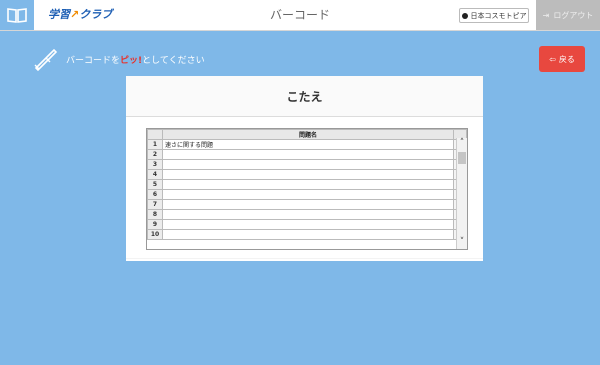 The height and width of the screenshot is (365, 600). What do you see at coordinates (131, 60) in the screenshot?
I see `instruction-emphasis: ピッ!` at bounding box center [131, 60].